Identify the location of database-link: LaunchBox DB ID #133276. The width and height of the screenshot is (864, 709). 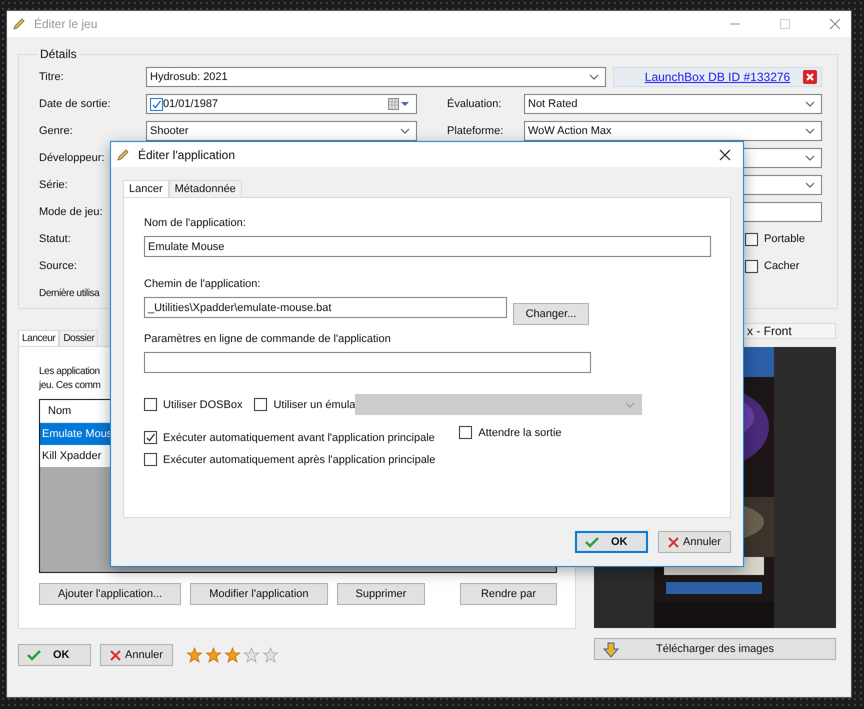
(717, 77).